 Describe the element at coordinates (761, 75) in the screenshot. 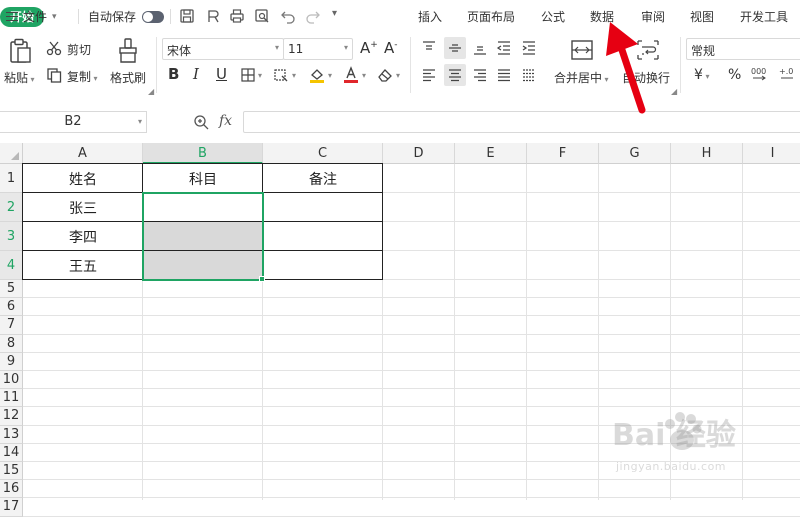

I see `thousands-separator-icon: 000` at that location.